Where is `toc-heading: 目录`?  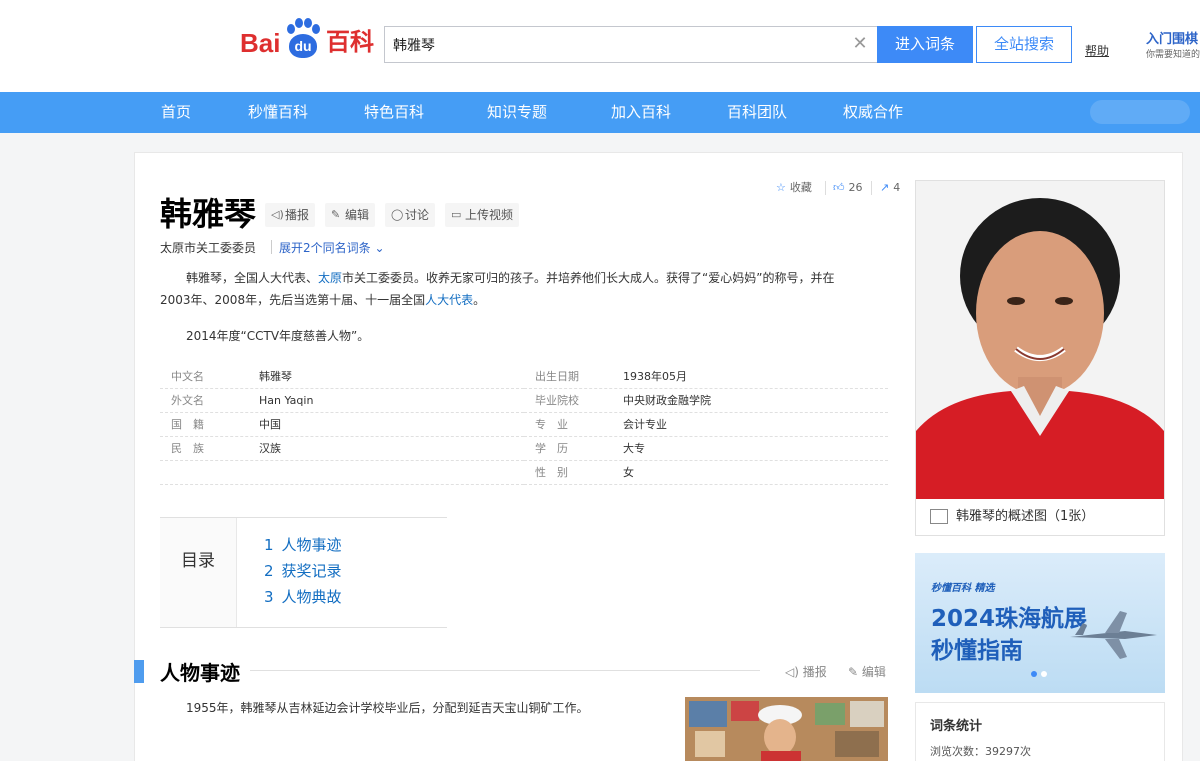
toc-heading: 目录 is located at coordinates (198, 572).